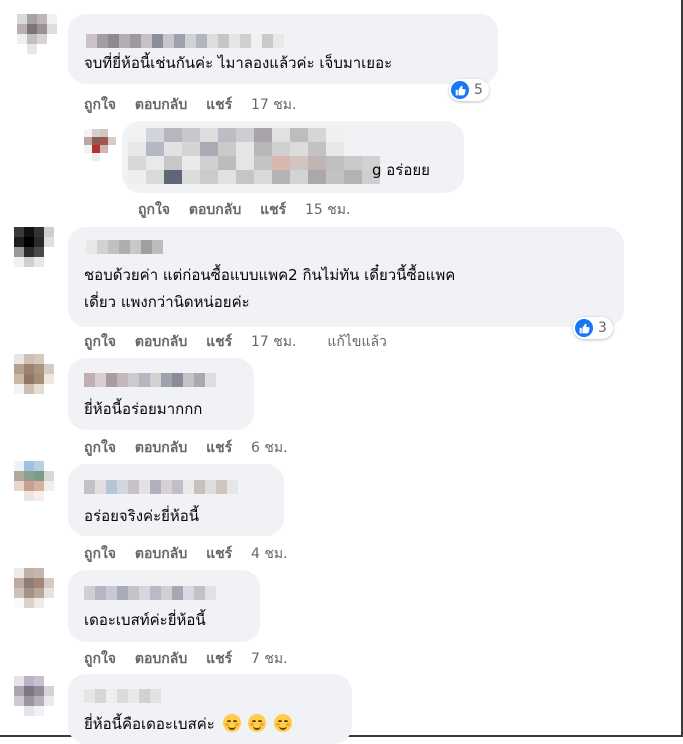 The width and height of the screenshot is (683, 744). Describe the element at coordinates (235, 342) in the screenshot. I see `comment-actions: ถูกใจ ตอบกลับ แชร์ 17 ชม. แก้ไขแล้ว` at that location.